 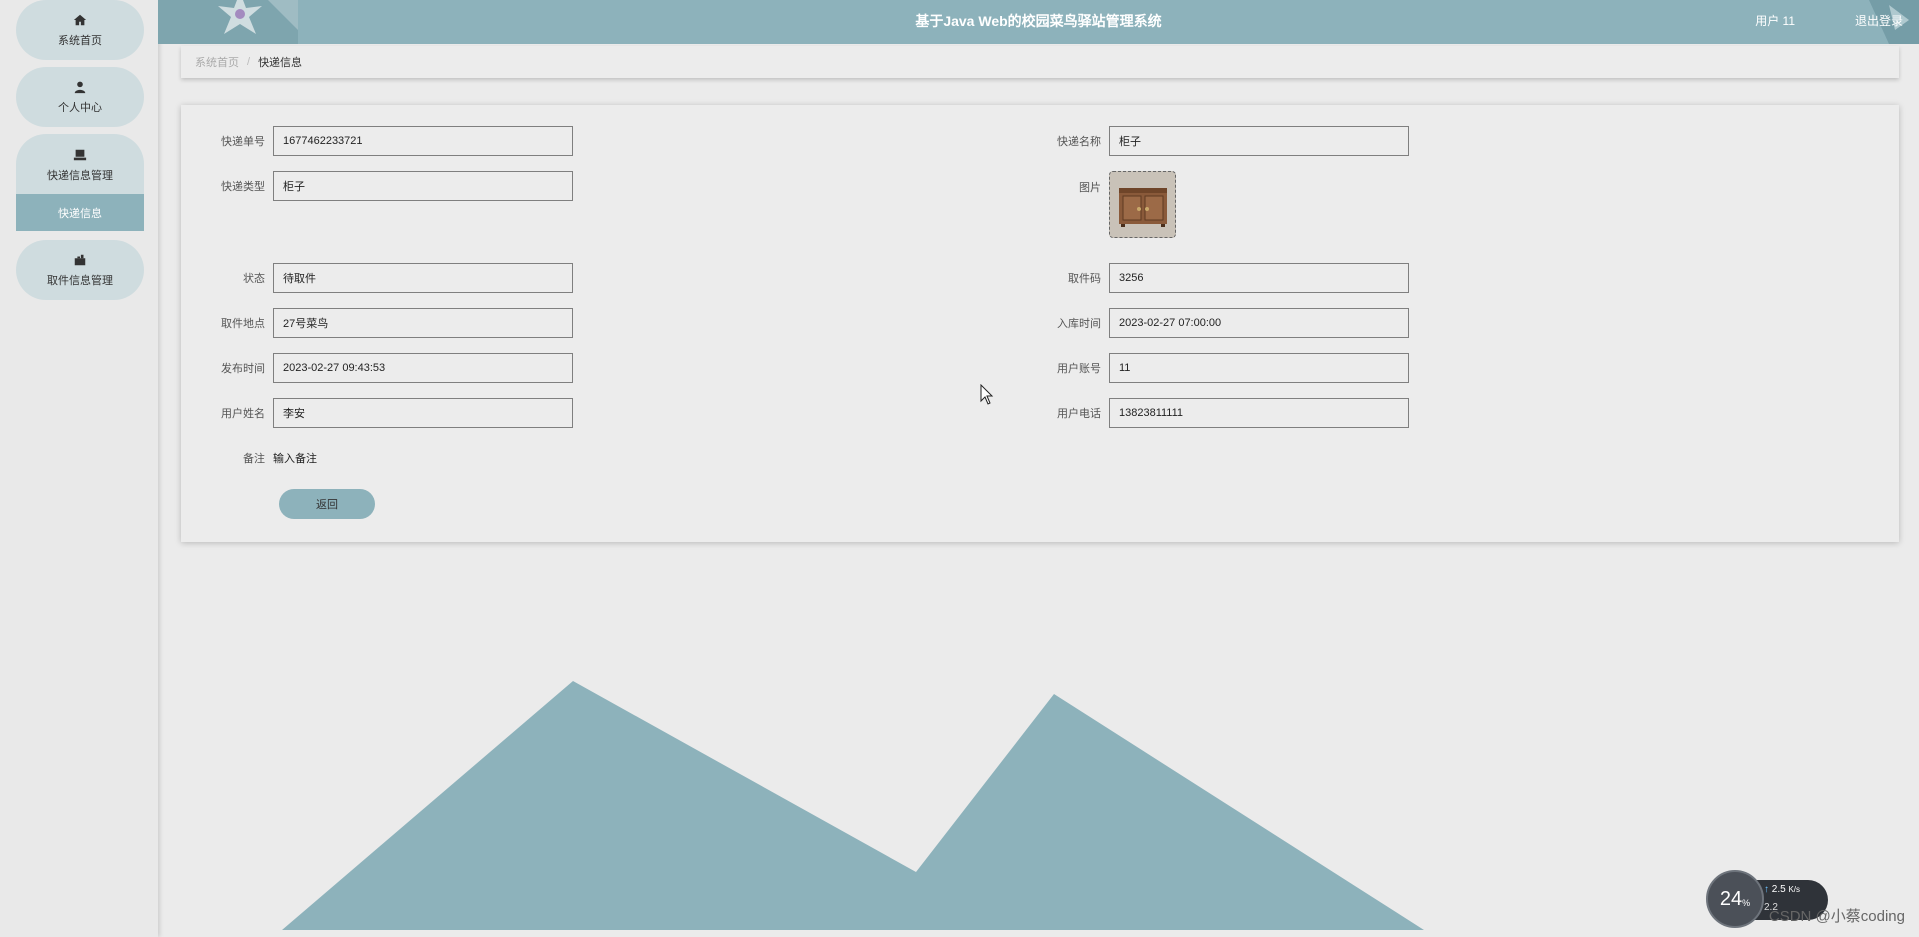 What do you see at coordinates (1259, 278) in the screenshot?
I see `pickup-code-input` at bounding box center [1259, 278].